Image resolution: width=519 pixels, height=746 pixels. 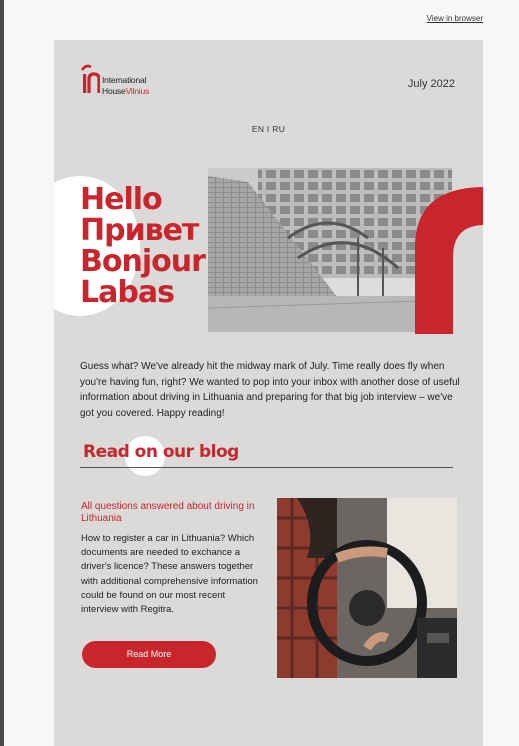 What do you see at coordinates (268, 129) in the screenshot?
I see `language-switch: EN I RU` at bounding box center [268, 129].